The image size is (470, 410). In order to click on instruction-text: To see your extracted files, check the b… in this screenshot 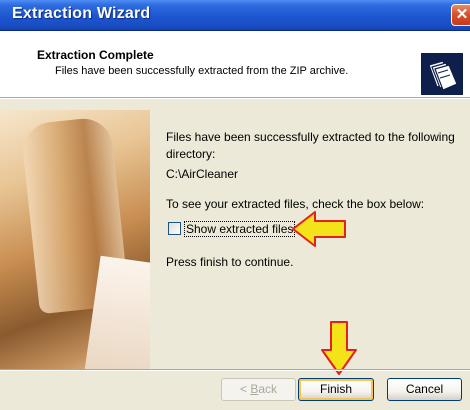, I will do `click(295, 204)`.